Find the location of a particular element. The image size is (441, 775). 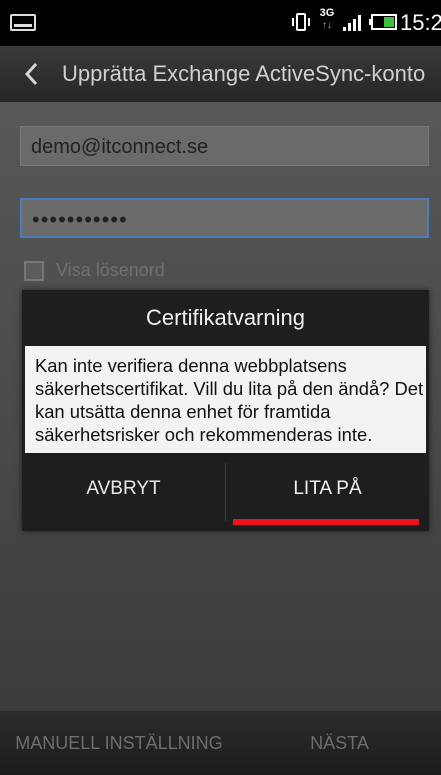

show-password-checkbox is located at coordinates (34, 271).